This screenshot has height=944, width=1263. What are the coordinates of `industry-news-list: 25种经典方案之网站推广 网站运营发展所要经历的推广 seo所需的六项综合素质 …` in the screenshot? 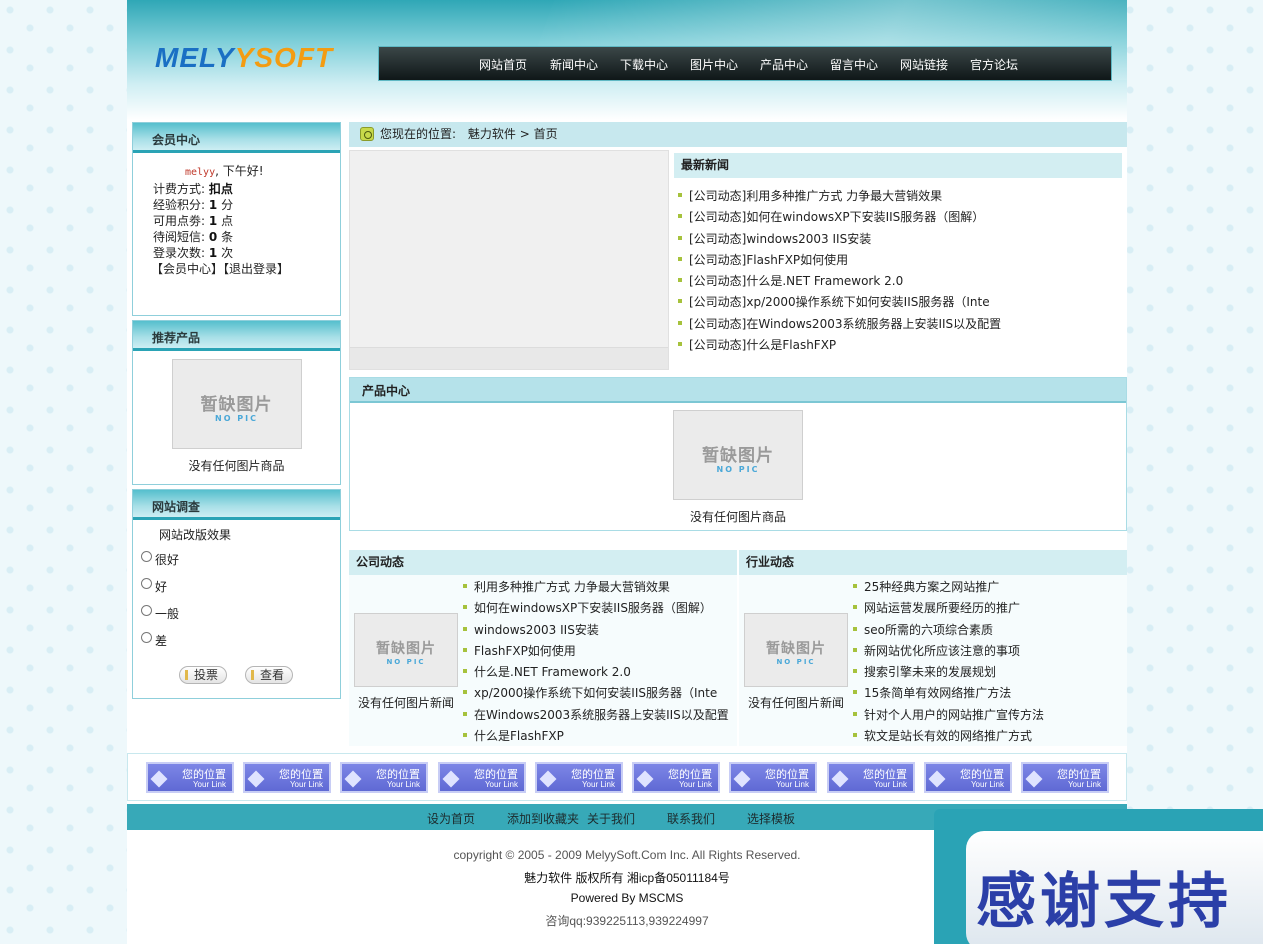 It's located at (986, 662).